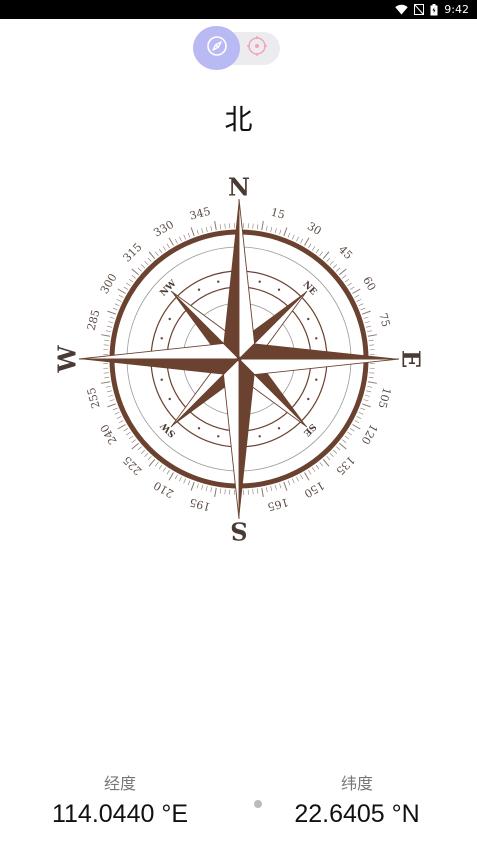  What do you see at coordinates (120, 814) in the screenshot?
I see `longitude-value: 114.0440 °E` at bounding box center [120, 814].